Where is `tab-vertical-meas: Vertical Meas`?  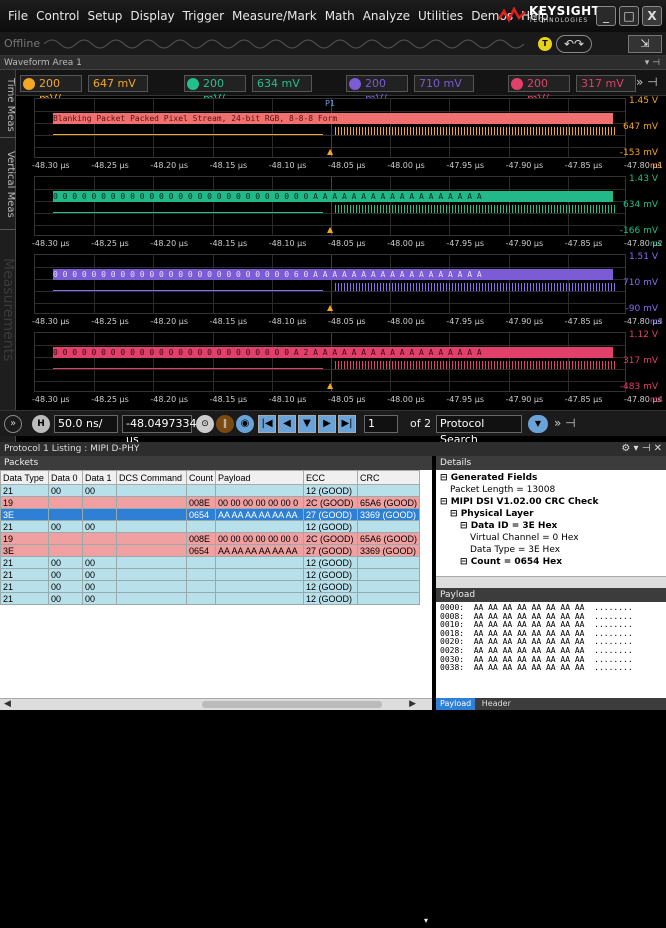
tab-vertical-meas: Vertical Meas is located at coordinates (8, 185).